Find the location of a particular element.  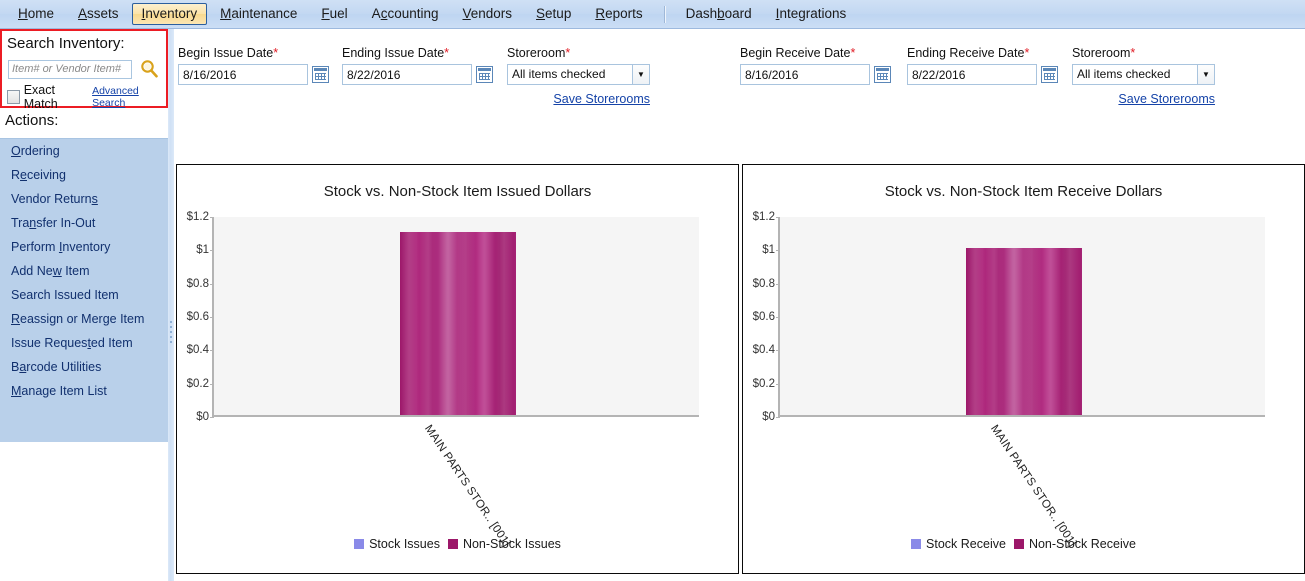

action-item-receiving: Receiving is located at coordinates (84, 175).